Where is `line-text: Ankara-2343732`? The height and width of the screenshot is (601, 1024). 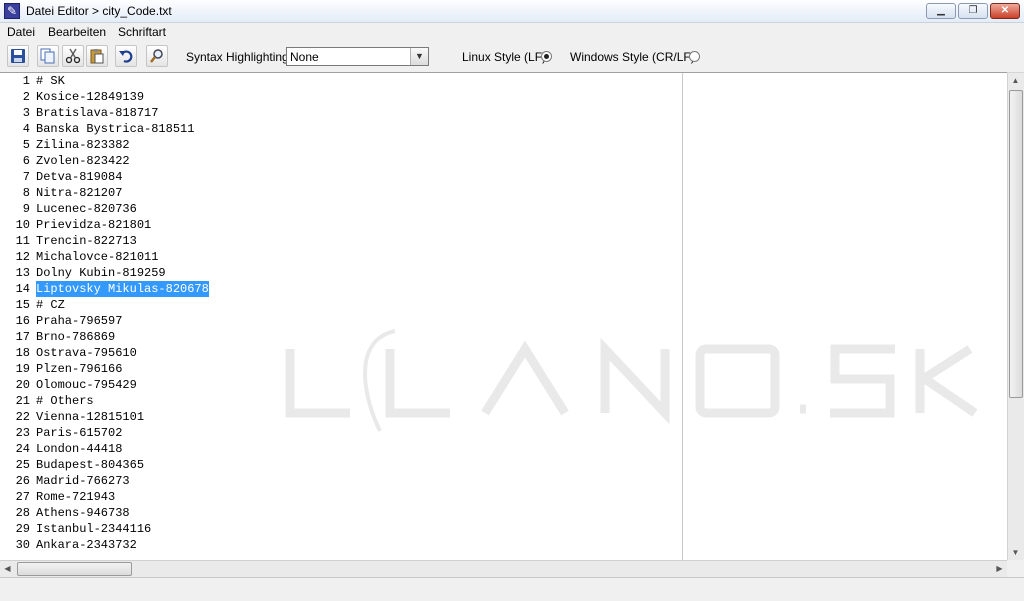
line-text: Ankara-2343732 is located at coordinates (86, 545).